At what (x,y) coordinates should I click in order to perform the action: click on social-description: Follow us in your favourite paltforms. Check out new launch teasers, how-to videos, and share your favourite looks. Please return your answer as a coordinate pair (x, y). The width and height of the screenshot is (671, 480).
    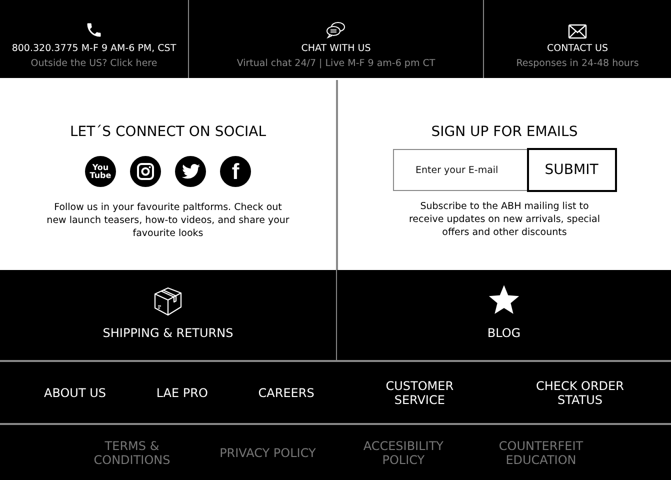
    Looking at the image, I should click on (168, 220).